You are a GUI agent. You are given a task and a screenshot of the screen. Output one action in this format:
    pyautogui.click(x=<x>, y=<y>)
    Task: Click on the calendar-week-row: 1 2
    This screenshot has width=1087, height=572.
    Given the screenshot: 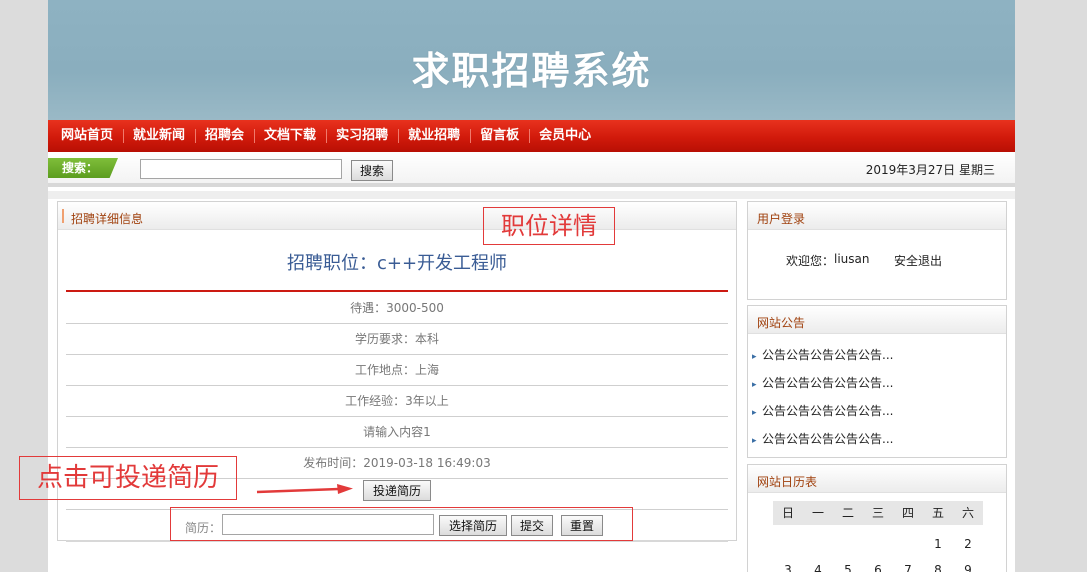 What is the action you would take?
    pyautogui.click(x=878, y=544)
    